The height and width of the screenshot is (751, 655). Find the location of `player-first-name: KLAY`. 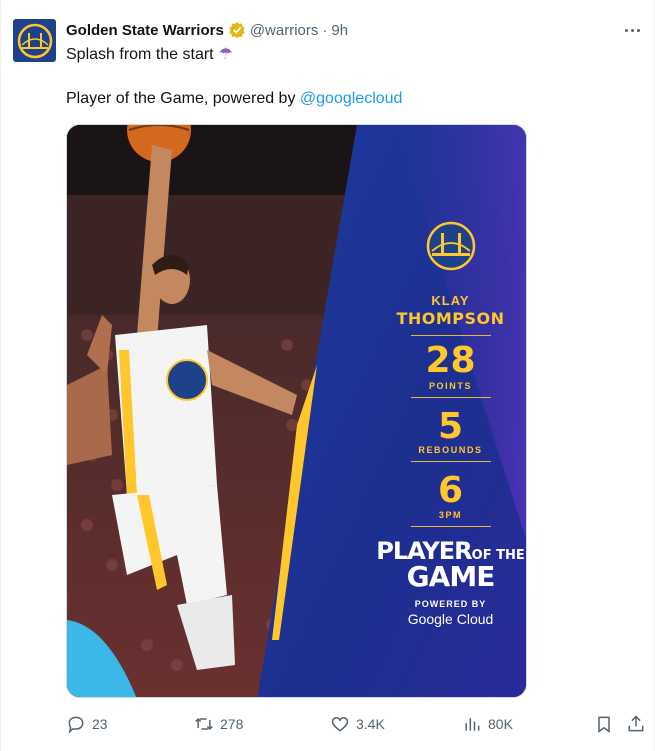

player-first-name: KLAY is located at coordinates (450, 300).